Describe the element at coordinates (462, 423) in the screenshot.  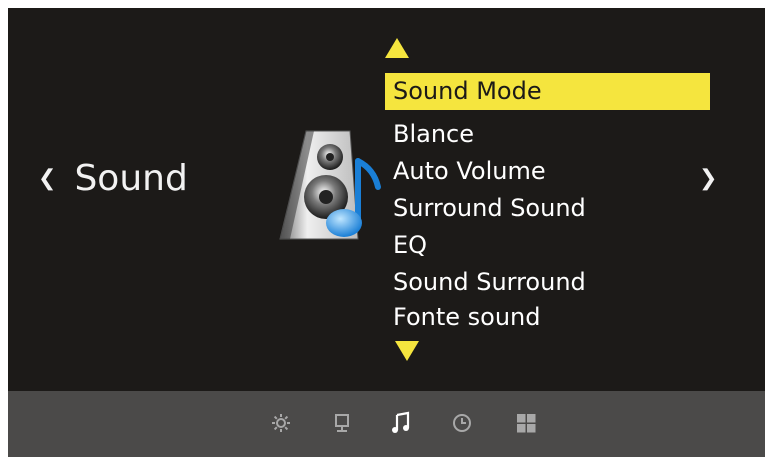
I see `clock-icon` at that location.